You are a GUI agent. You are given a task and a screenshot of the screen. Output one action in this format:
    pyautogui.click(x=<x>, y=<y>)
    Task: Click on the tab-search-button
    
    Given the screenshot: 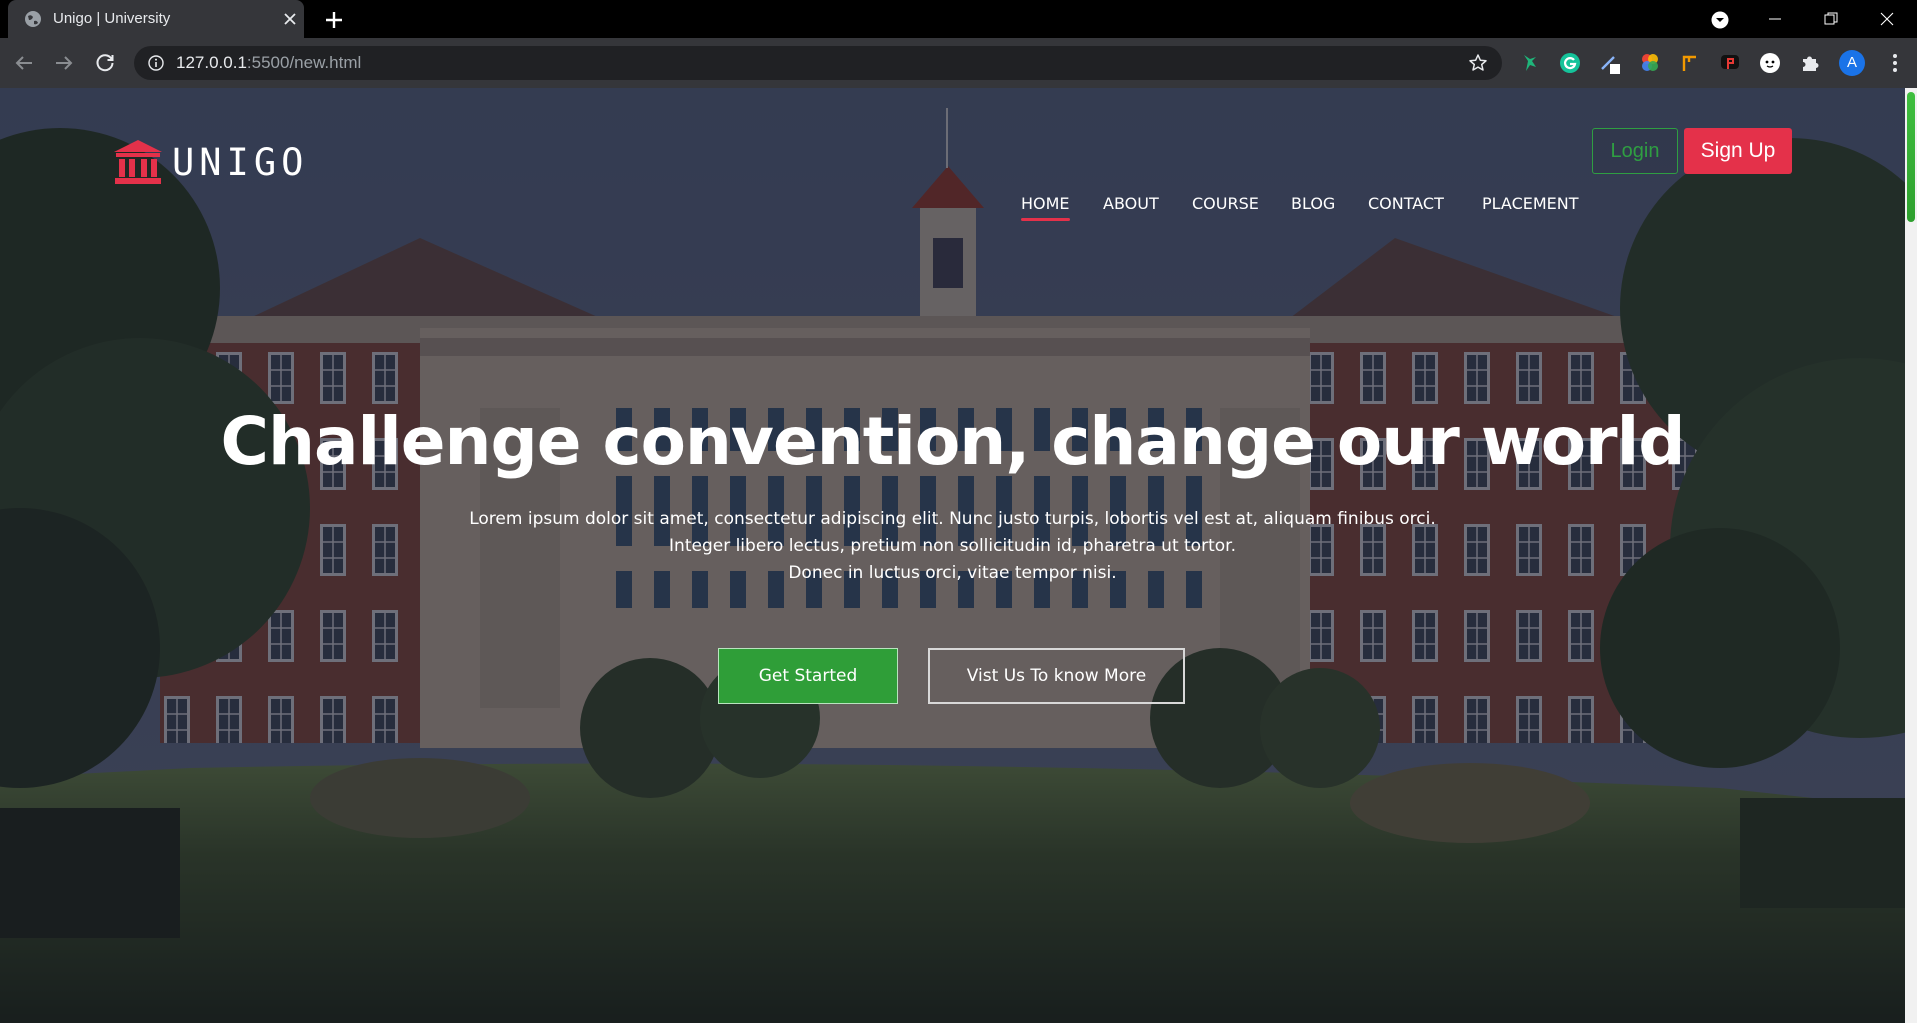 What is the action you would take?
    pyautogui.click(x=1720, y=19)
    